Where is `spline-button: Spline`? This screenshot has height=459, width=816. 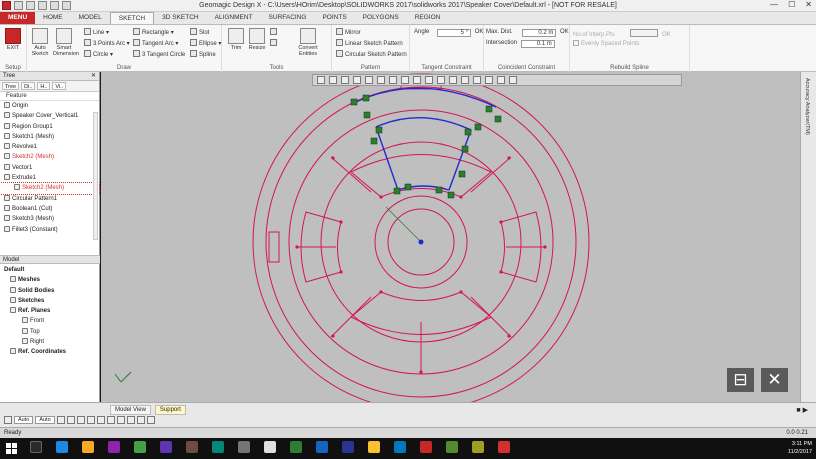
spline-button: Spline is located at coordinates (203, 54).